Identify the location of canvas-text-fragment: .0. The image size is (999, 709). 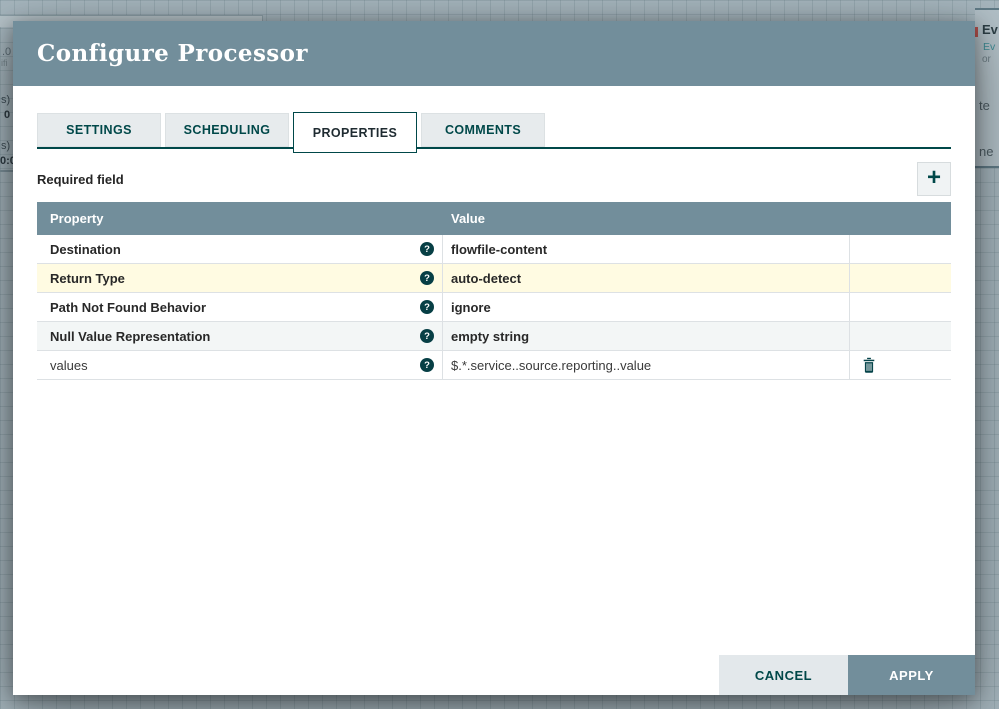
(7, 52).